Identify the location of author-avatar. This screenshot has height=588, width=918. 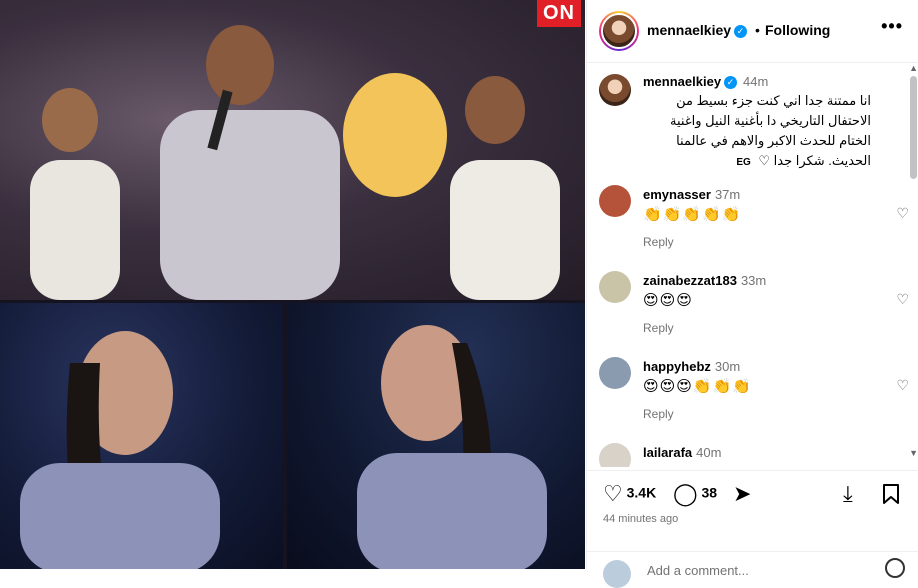
(619, 31).